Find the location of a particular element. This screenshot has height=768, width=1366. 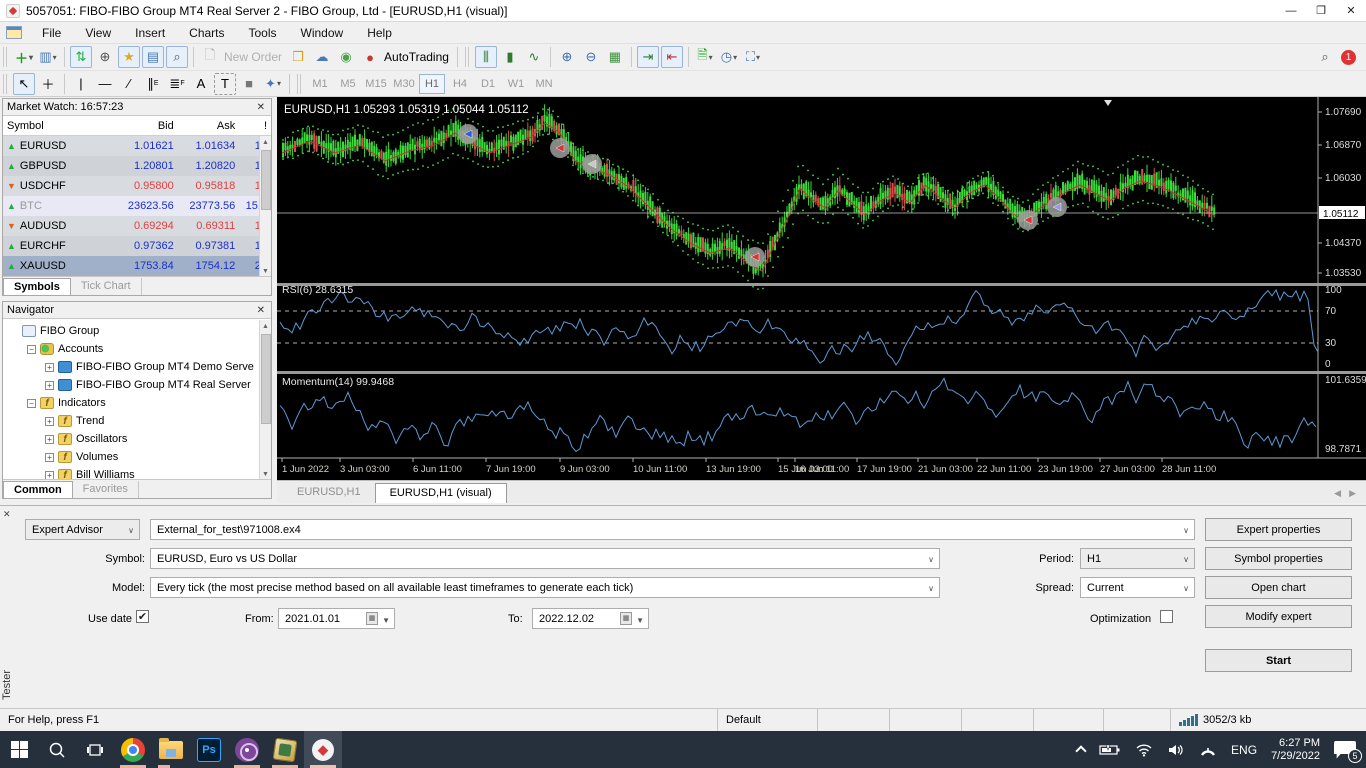

timeframe-d1: D1 is located at coordinates (488, 84).